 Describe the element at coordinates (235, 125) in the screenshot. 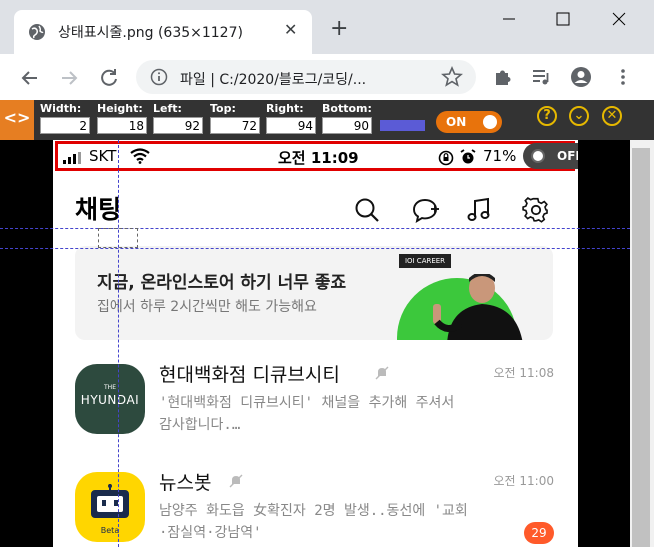

I see `top-input: 72` at that location.